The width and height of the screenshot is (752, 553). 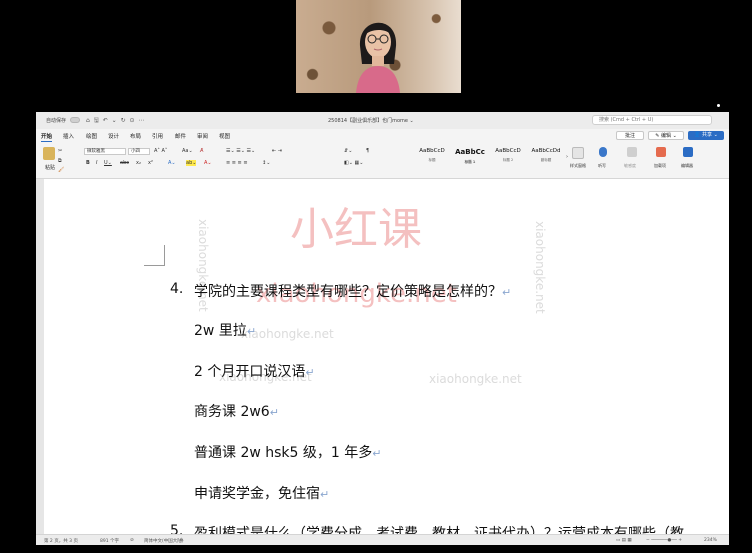 What do you see at coordinates (283, 453) in the screenshot?
I see `answer-text: 普通课 2w hsk5 级，1 年多` at bounding box center [283, 453].